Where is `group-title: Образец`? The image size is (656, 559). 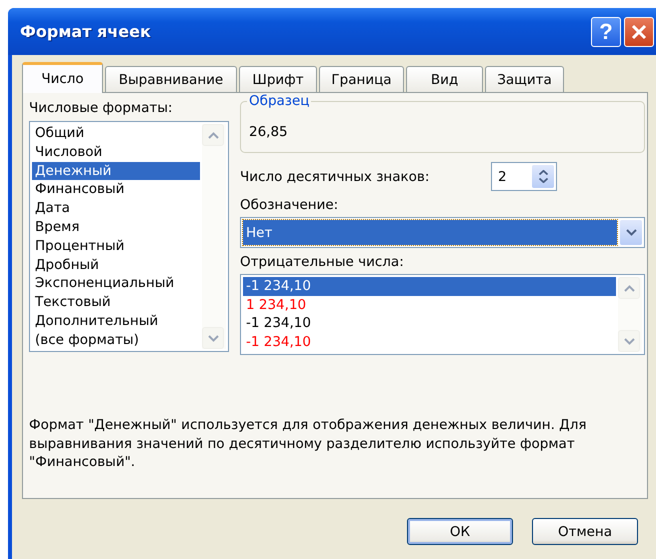
group-title: Образец is located at coordinates (279, 101).